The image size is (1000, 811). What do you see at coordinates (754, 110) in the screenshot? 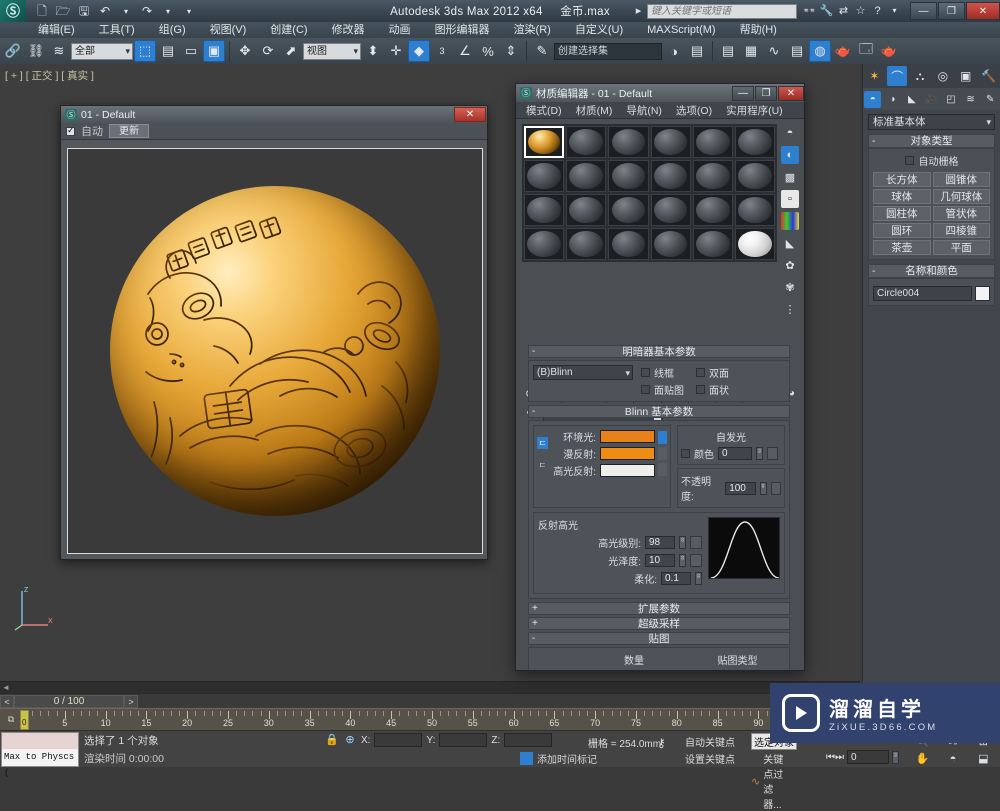
I see `me-menu-utilities: 实用程序(U)` at bounding box center [754, 110].